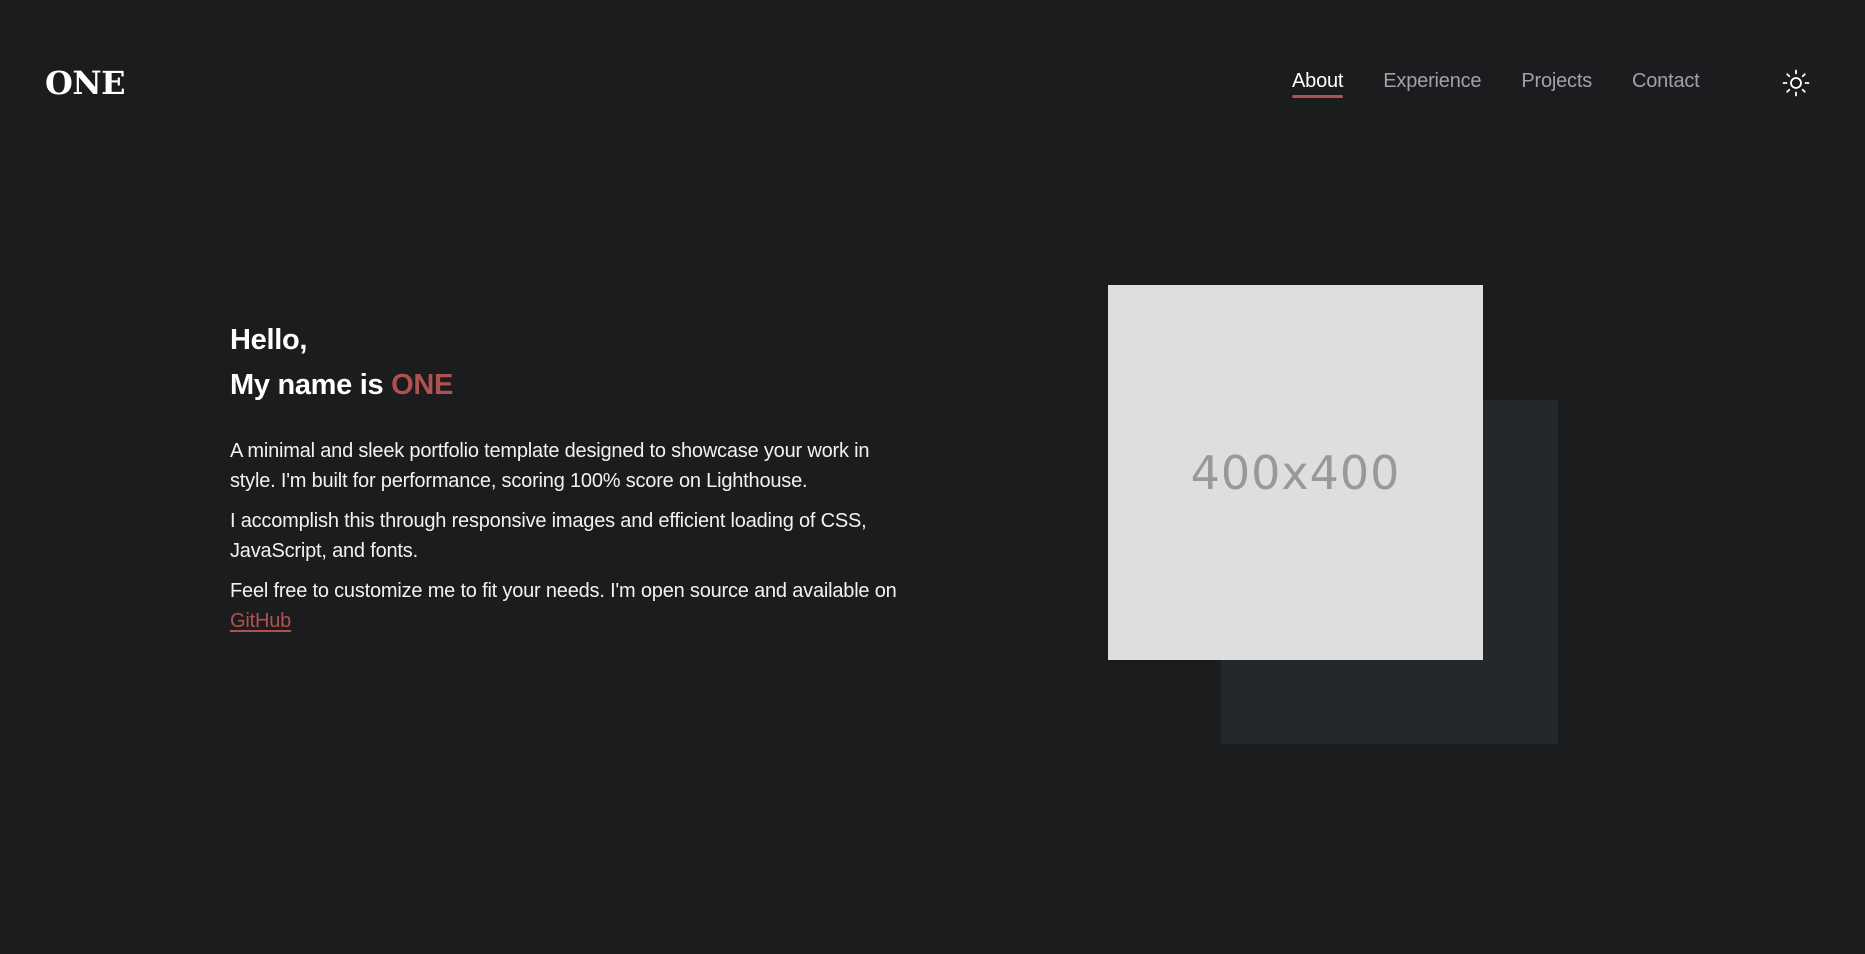 The image size is (1865, 954). I want to click on profile-image-placeholder: 400x400, so click(1295, 472).